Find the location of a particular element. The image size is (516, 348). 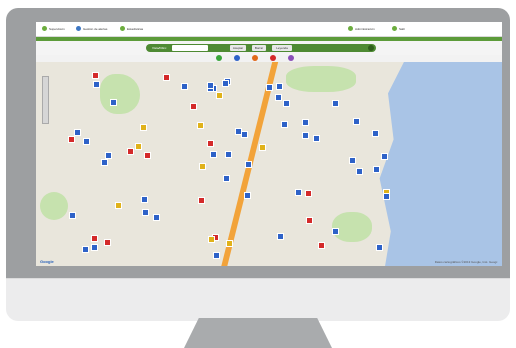

status-legend is located at coordinates (255, 58).